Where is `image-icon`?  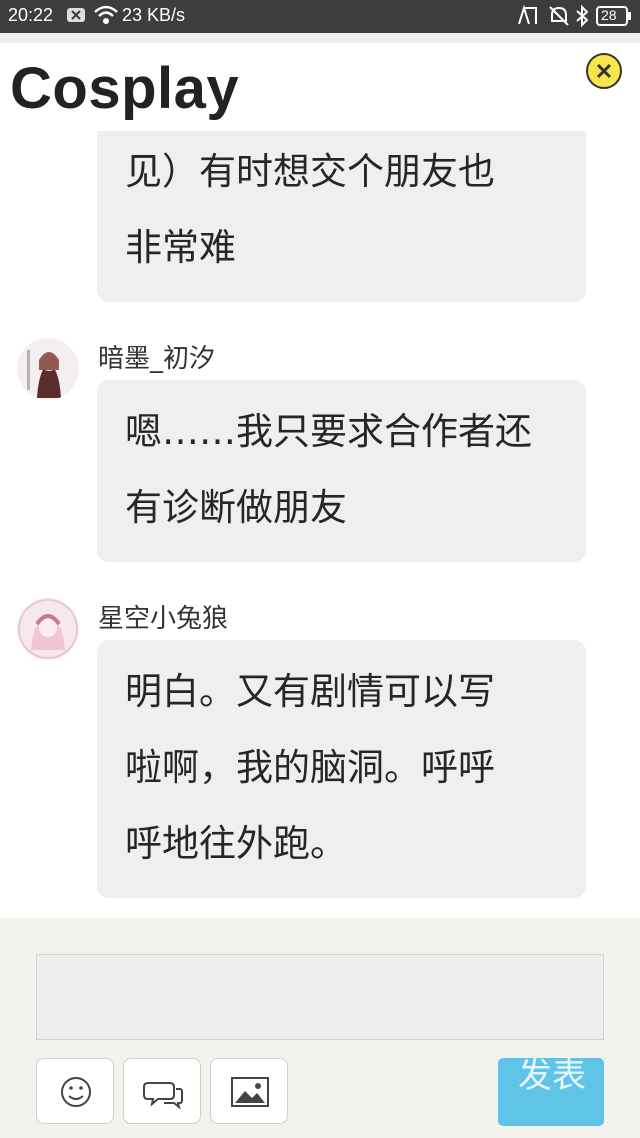 image-icon is located at coordinates (250, 1092).